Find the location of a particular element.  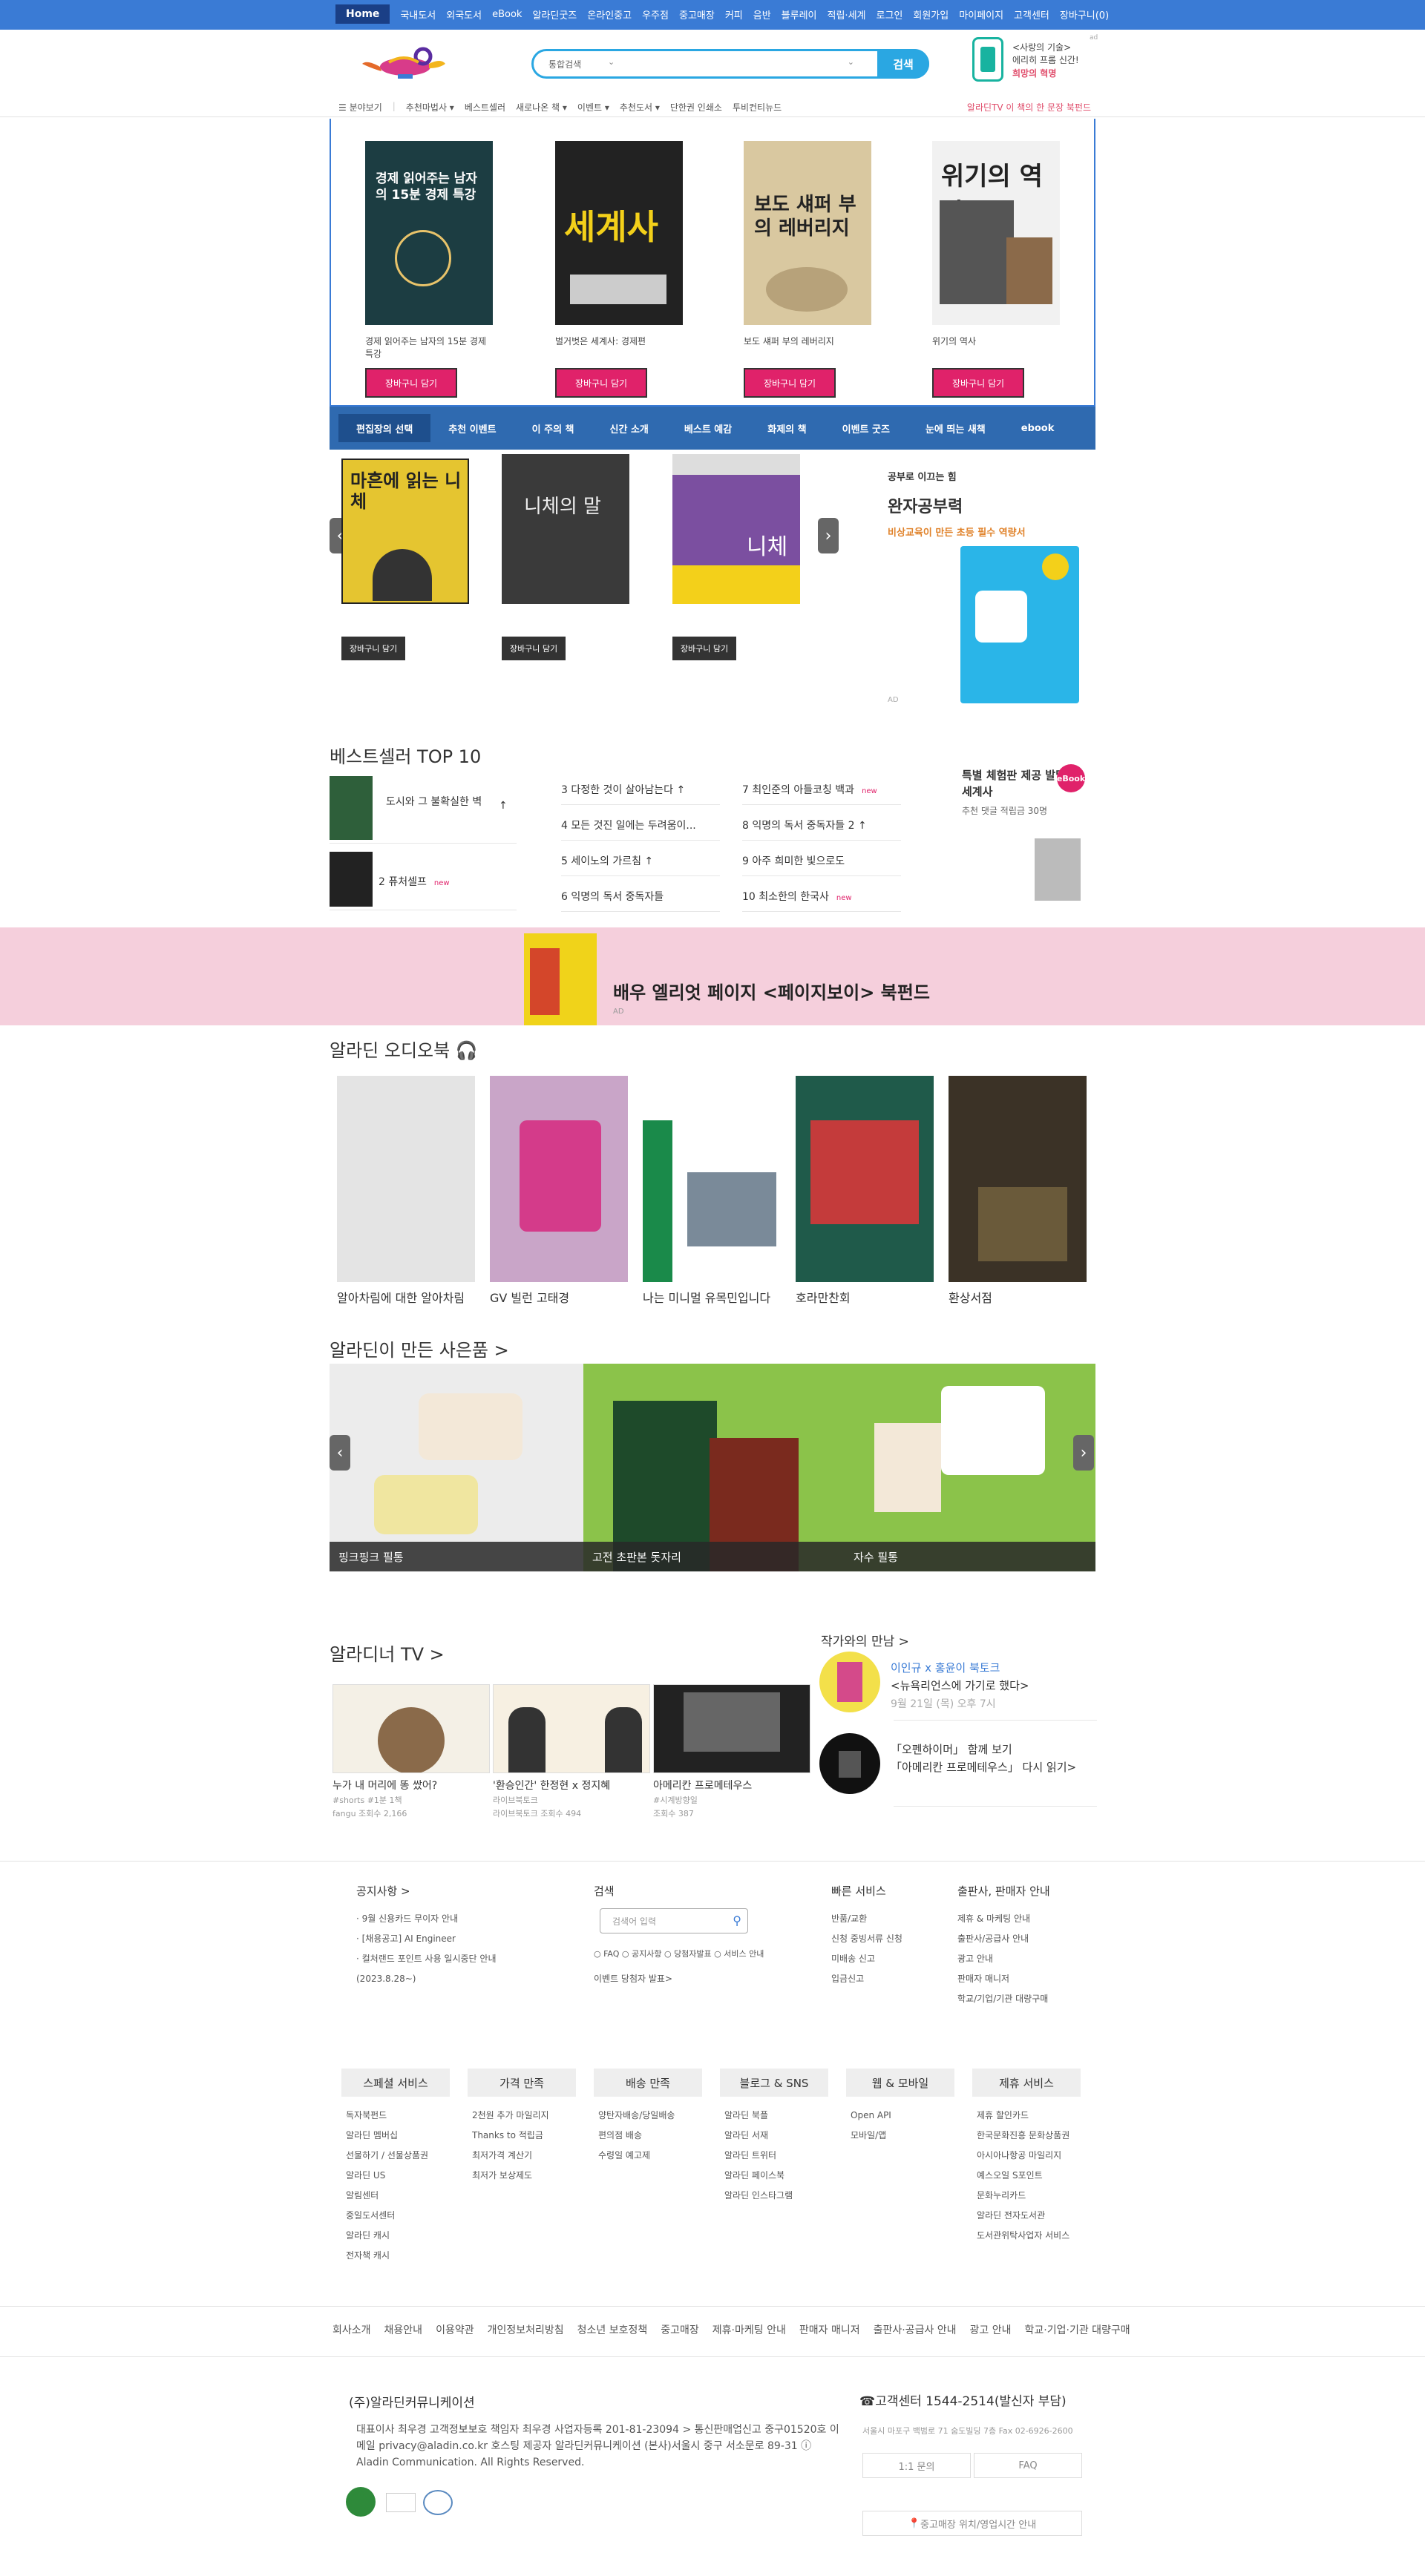

event-winner-link: 이벤트 당첨자 발표> is located at coordinates (633, 1979).